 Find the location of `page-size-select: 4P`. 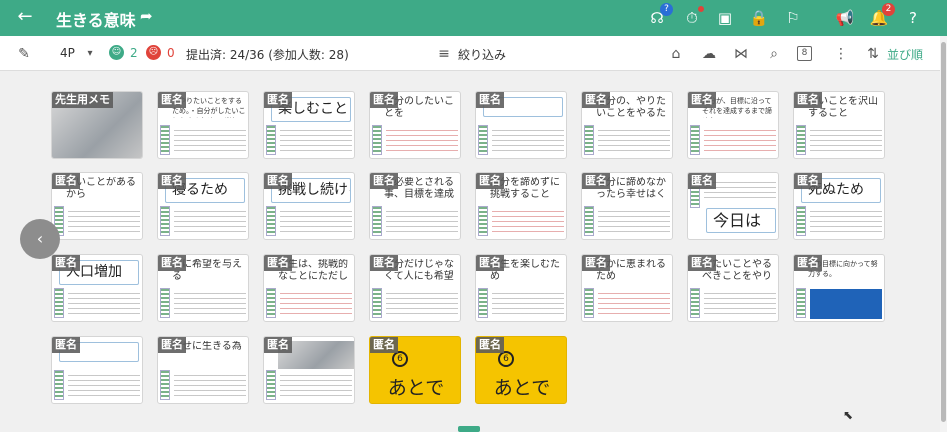

page-size-select: 4P is located at coordinates (67, 53).